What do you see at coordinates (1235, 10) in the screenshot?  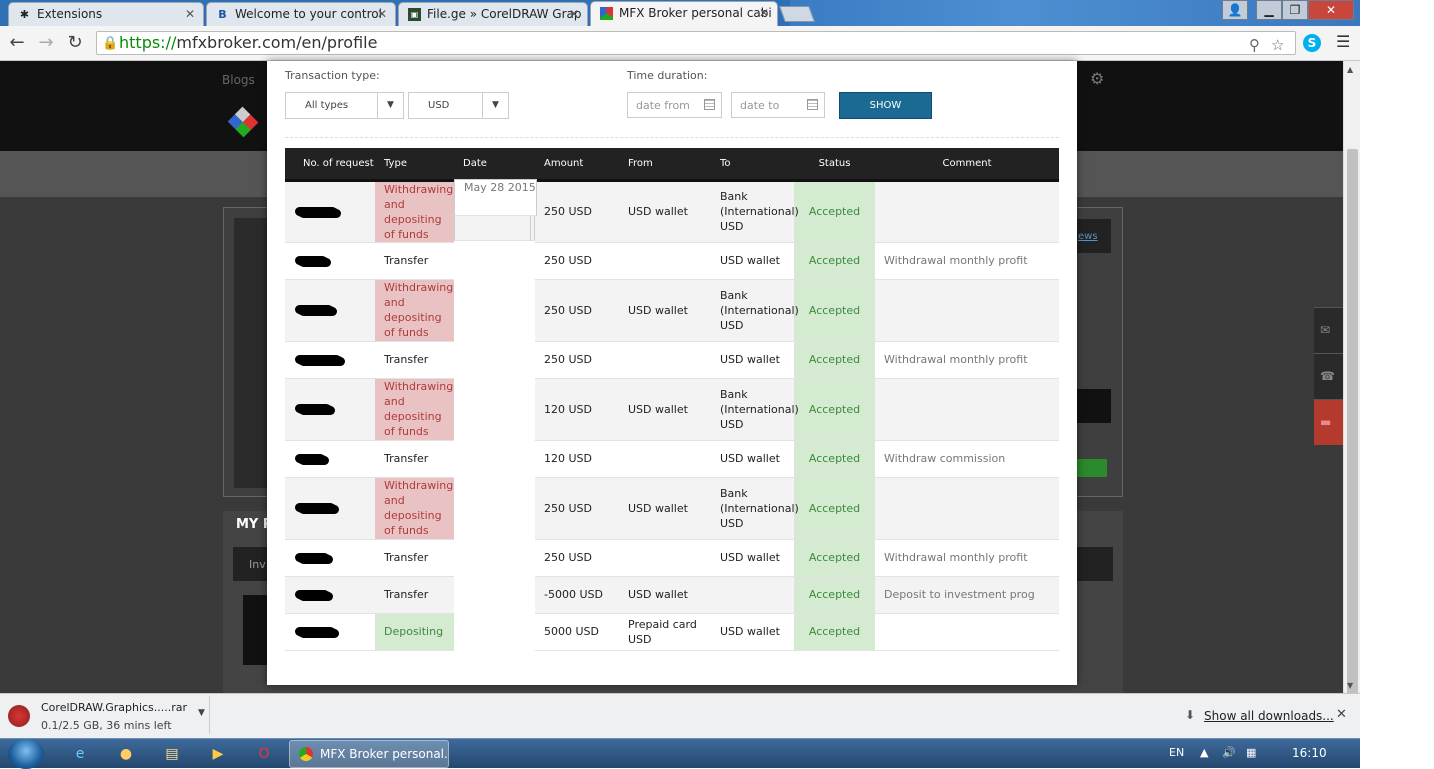 I see `user-profile-button: 👤` at bounding box center [1235, 10].